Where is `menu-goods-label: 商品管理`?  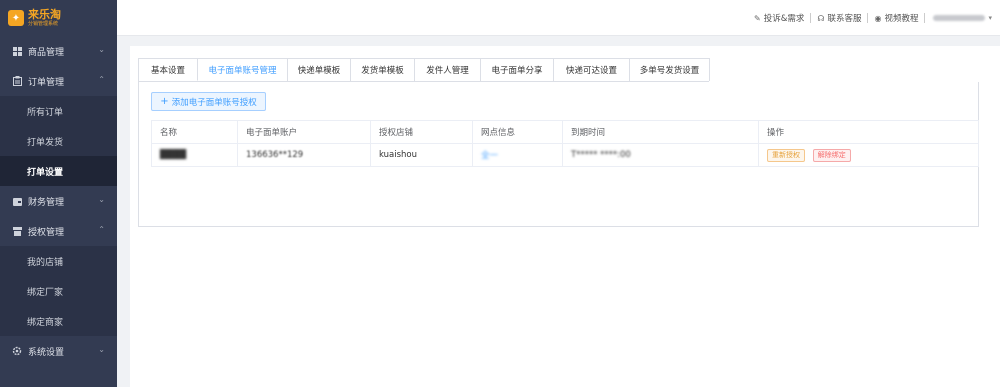
menu-goods-label: 商品管理 is located at coordinates (46, 52).